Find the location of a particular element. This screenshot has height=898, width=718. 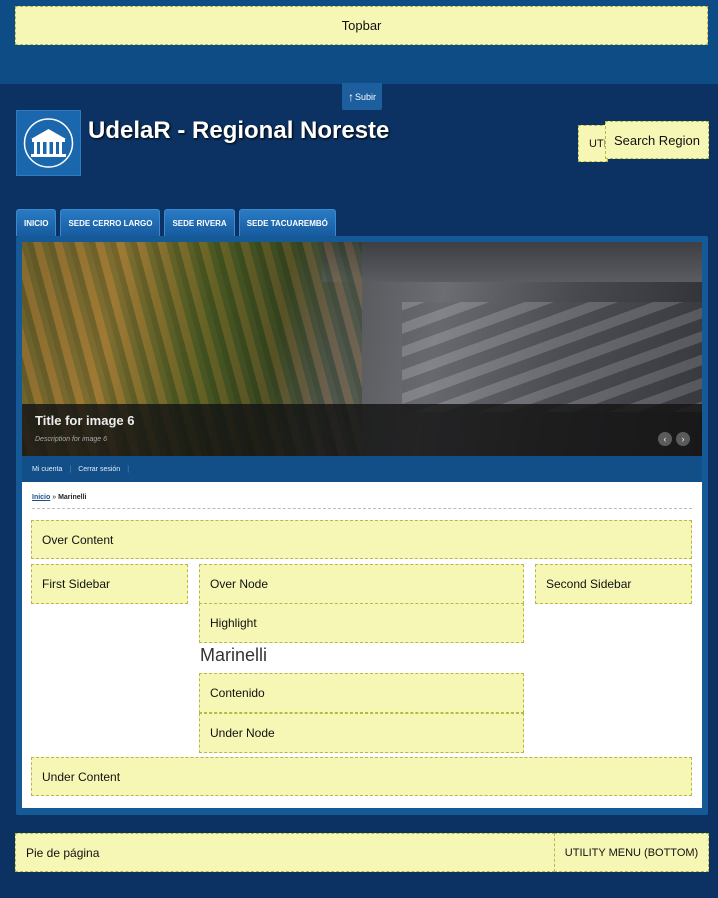

over-node-region: Over Node is located at coordinates (361, 584).